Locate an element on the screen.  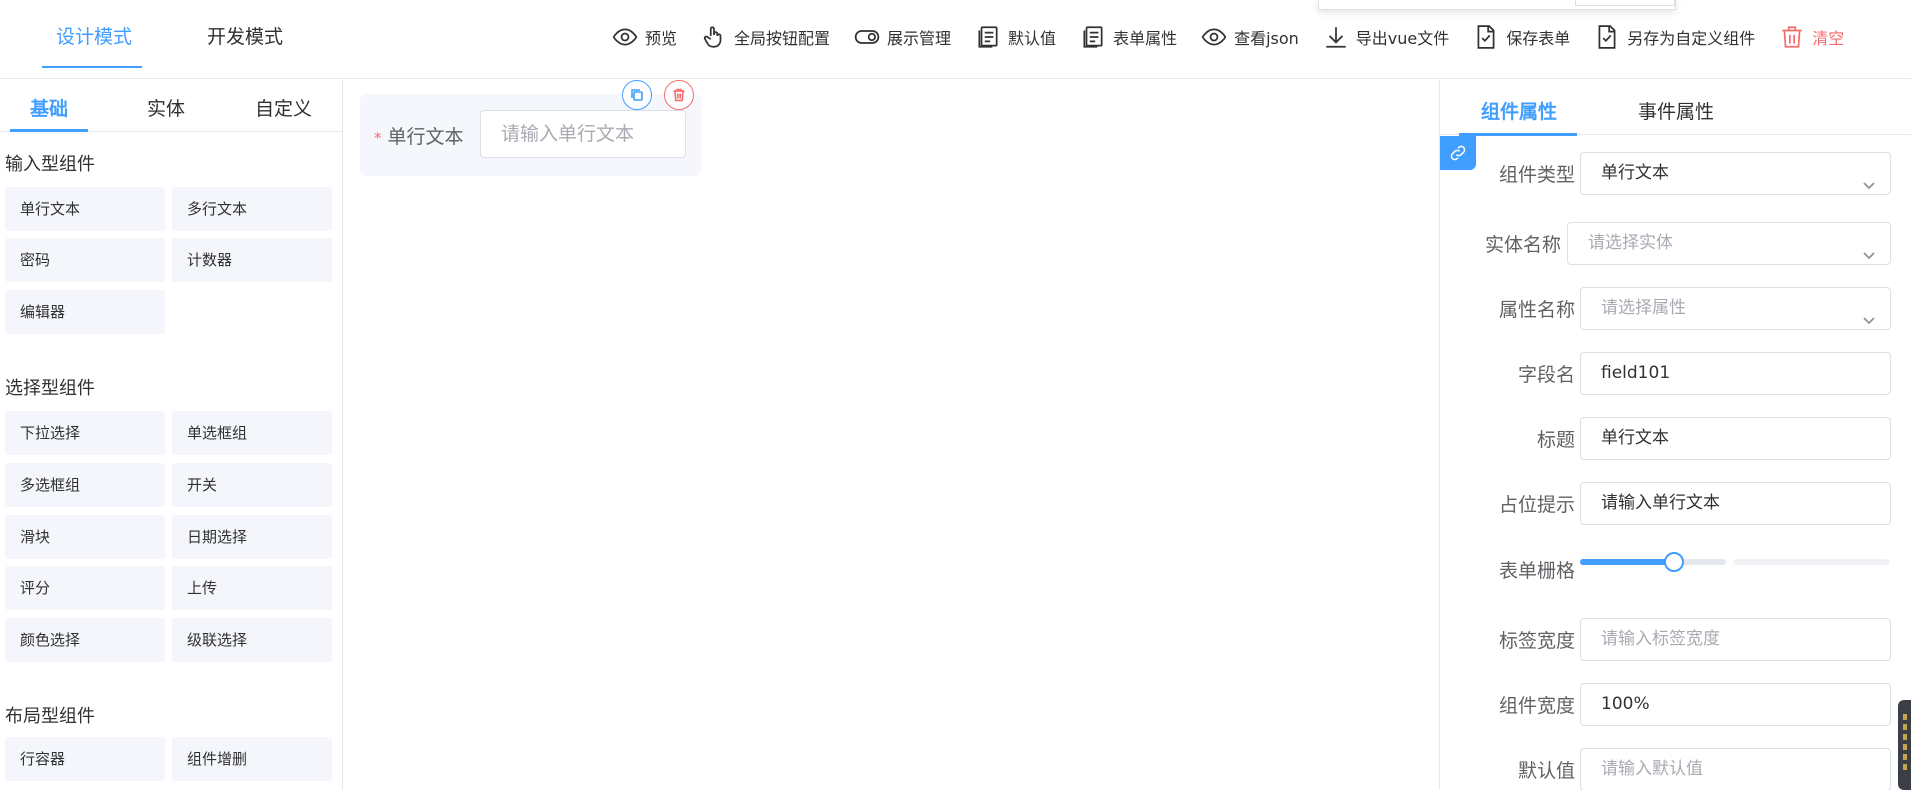
group-title-select: 选择型组件 is located at coordinates (50, 388).